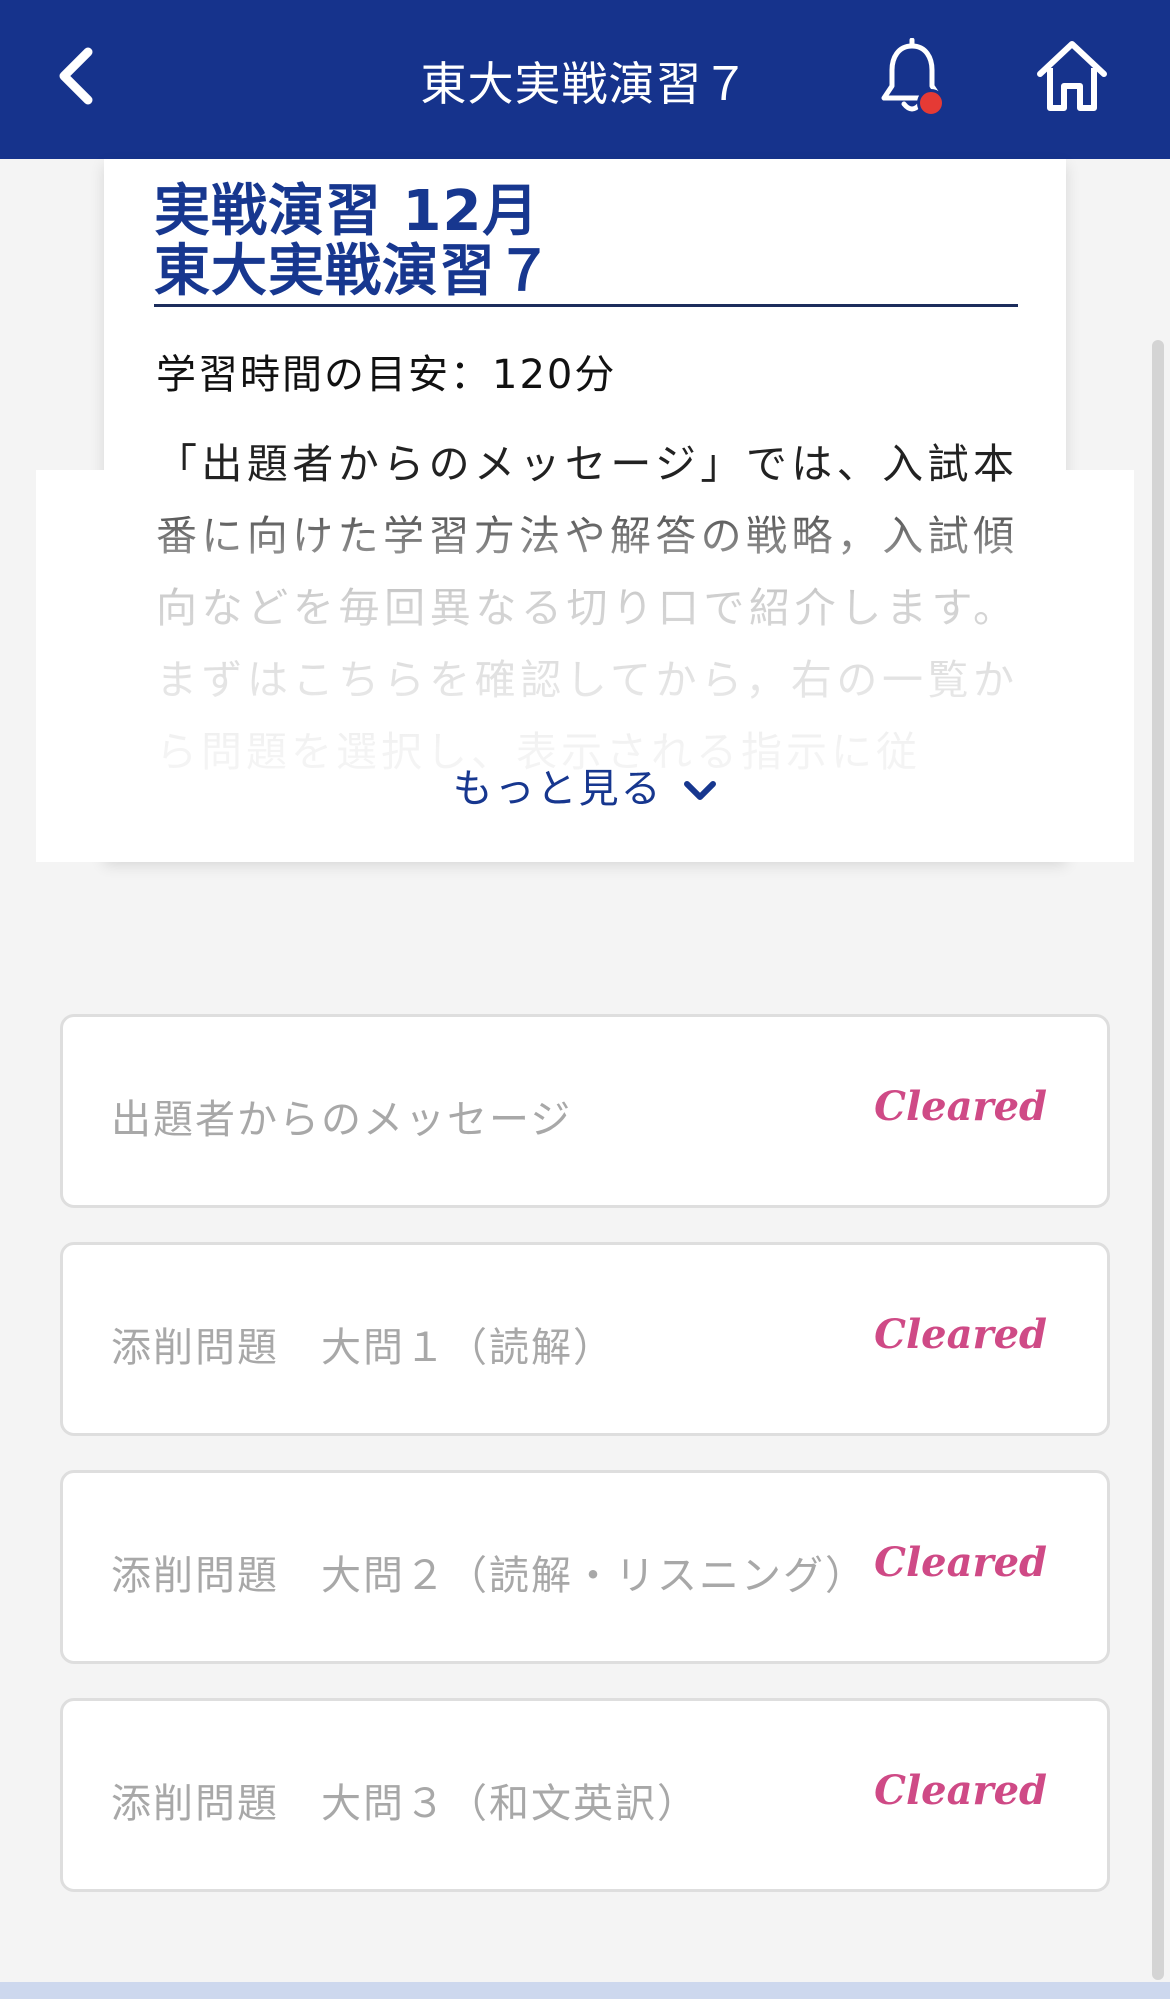  What do you see at coordinates (557, 789) in the screenshot?
I see `show-more-label: もっと見る` at bounding box center [557, 789].